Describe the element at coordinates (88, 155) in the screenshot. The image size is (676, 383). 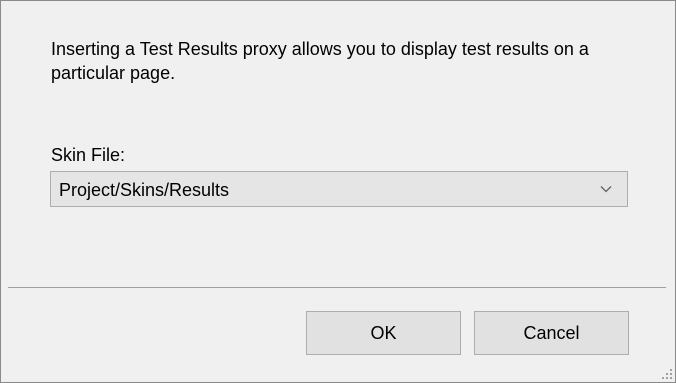
I see `skin-file-label: Skin File:` at that location.